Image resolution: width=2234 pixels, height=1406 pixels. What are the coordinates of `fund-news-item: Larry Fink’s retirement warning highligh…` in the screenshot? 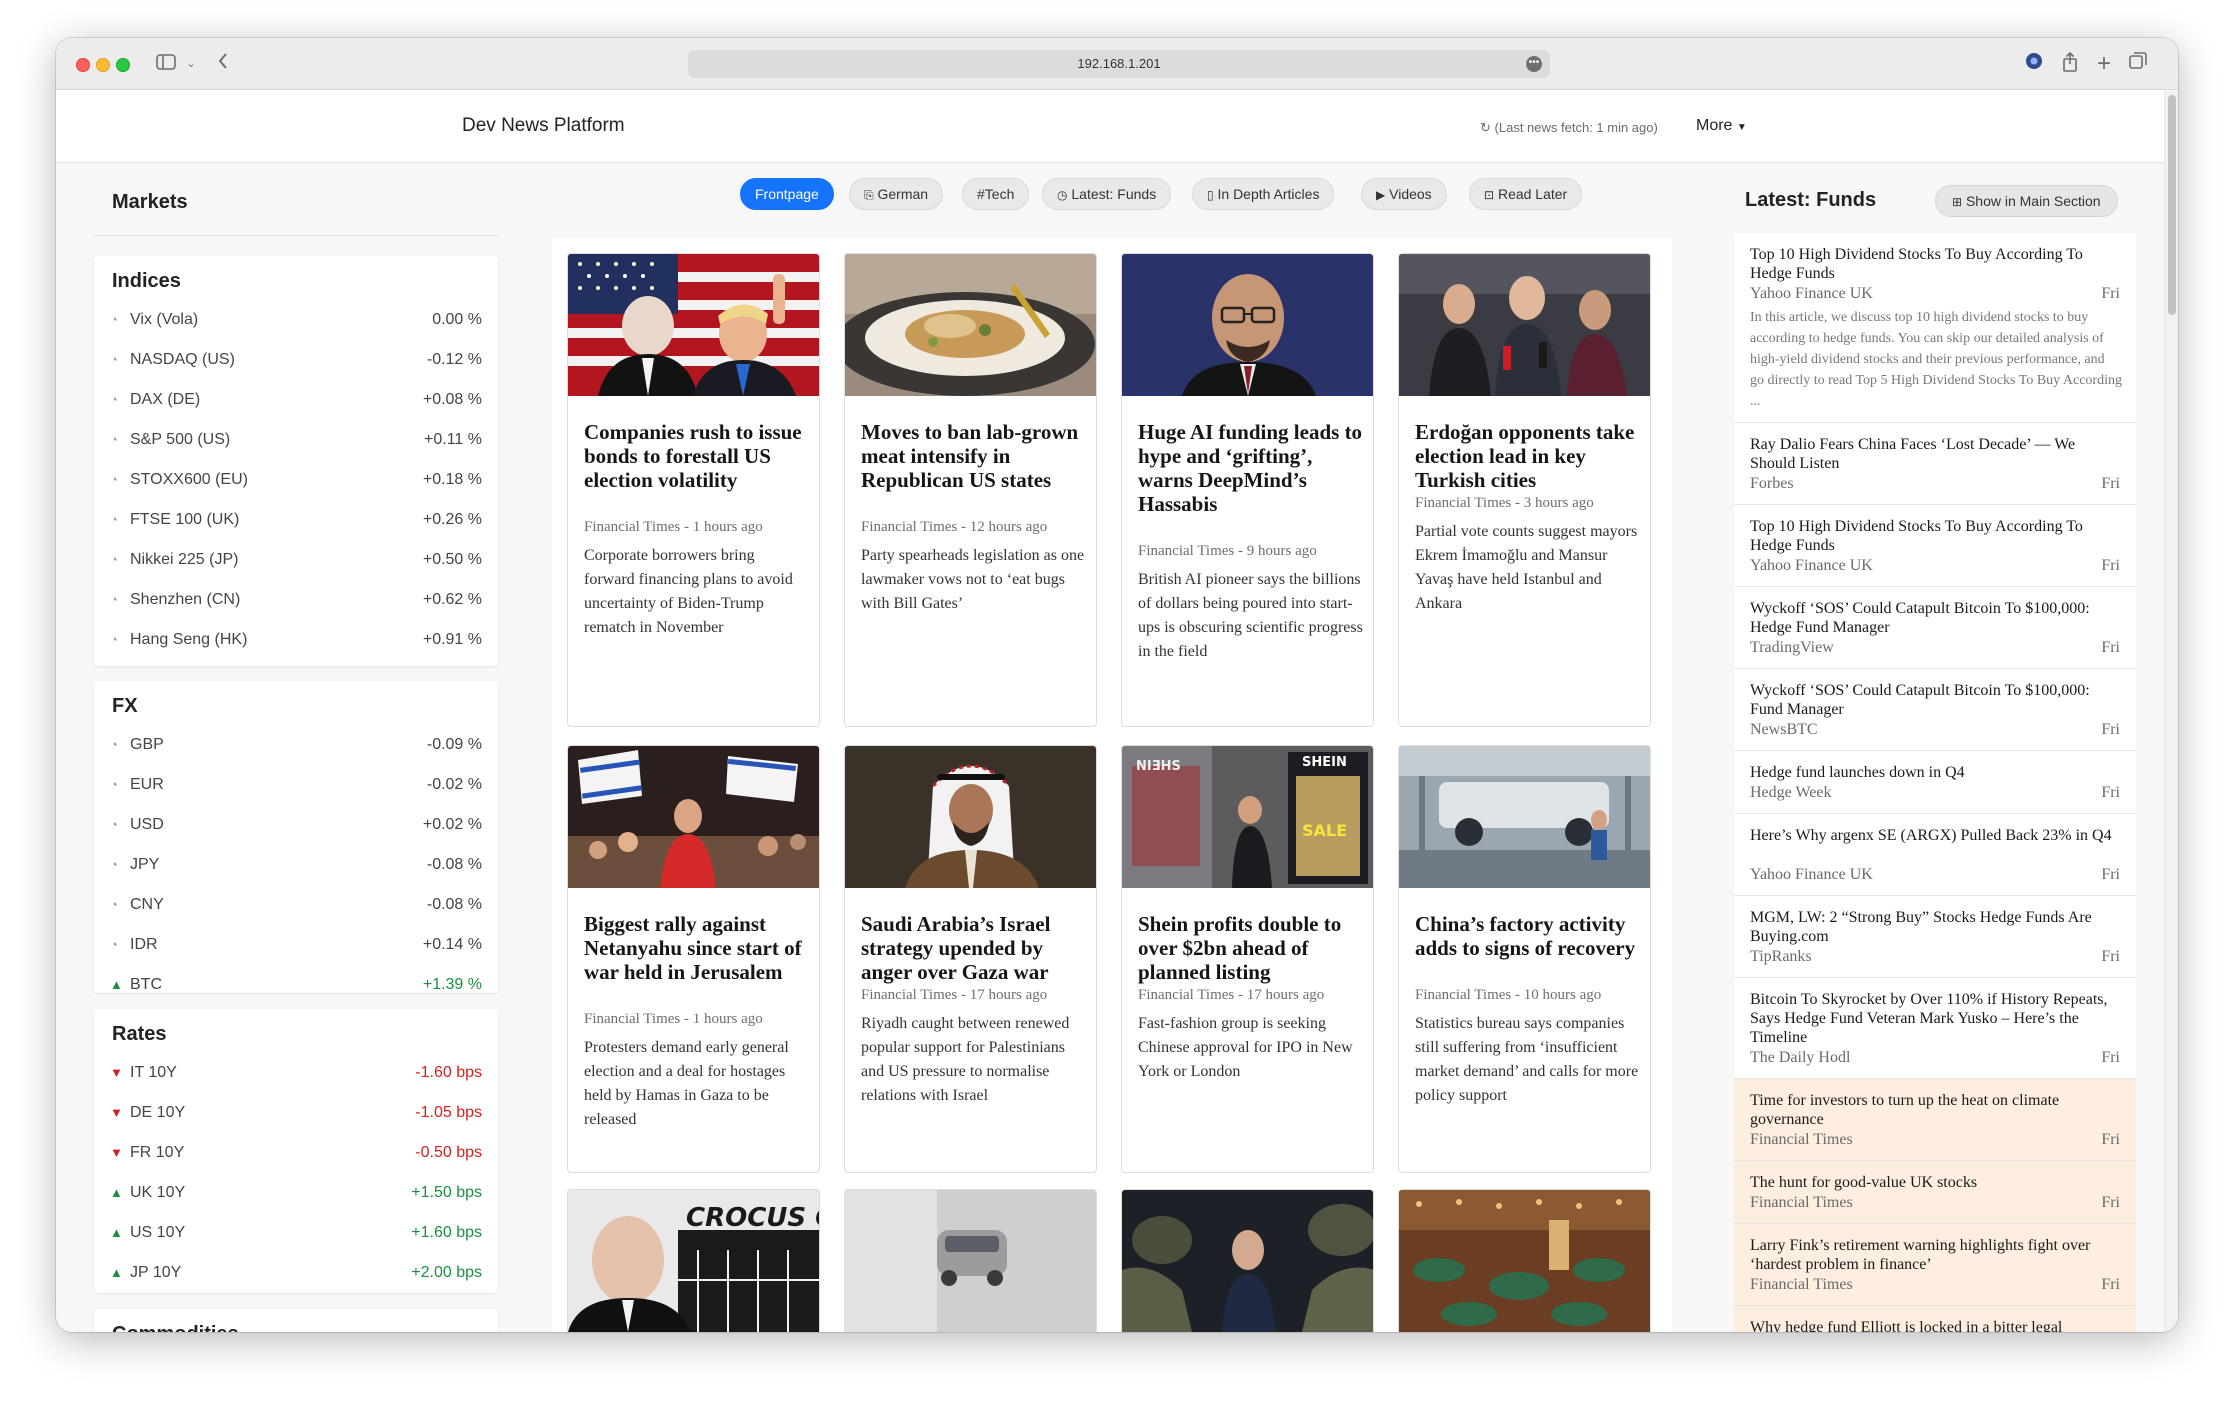 It's located at (1935, 1265).